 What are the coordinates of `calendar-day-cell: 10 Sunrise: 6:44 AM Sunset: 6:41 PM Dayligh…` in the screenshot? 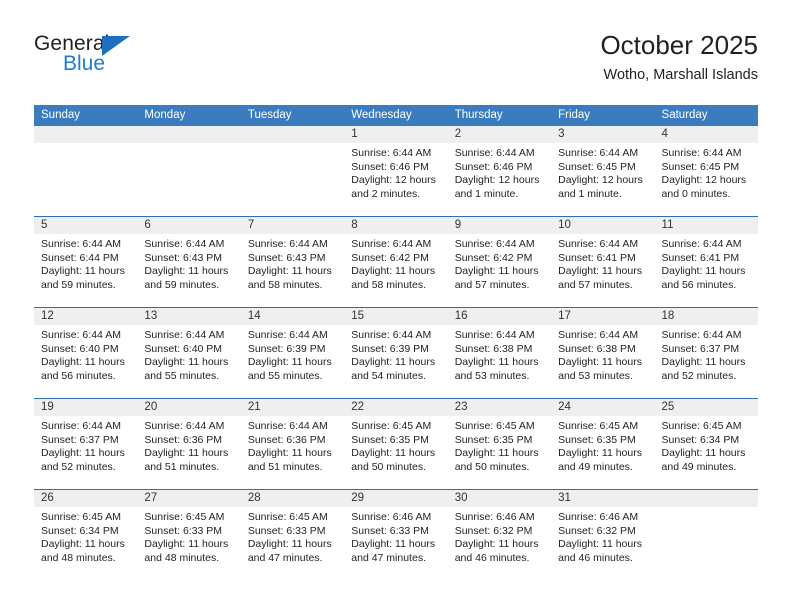 It's located at (603, 262).